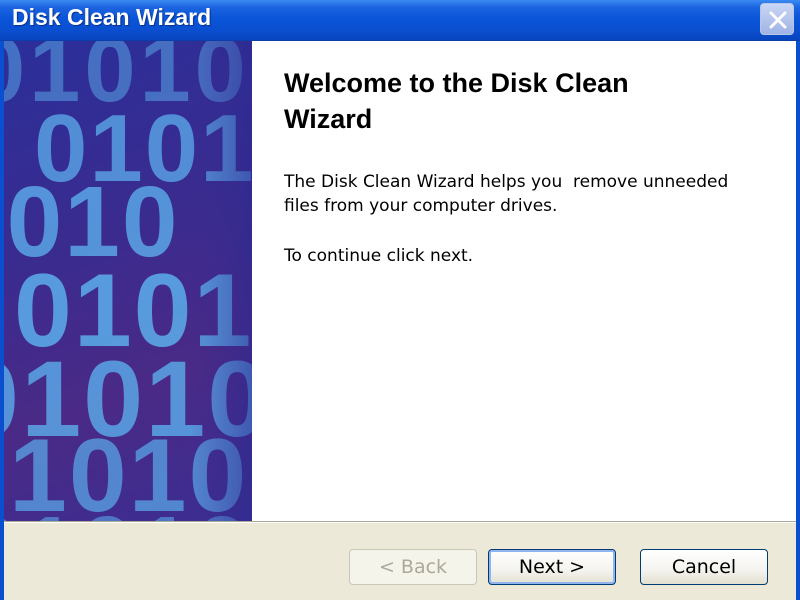 The height and width of the screenshot is (600, 800). I want to click on cancel-button: Cancel, so click(704, 567).